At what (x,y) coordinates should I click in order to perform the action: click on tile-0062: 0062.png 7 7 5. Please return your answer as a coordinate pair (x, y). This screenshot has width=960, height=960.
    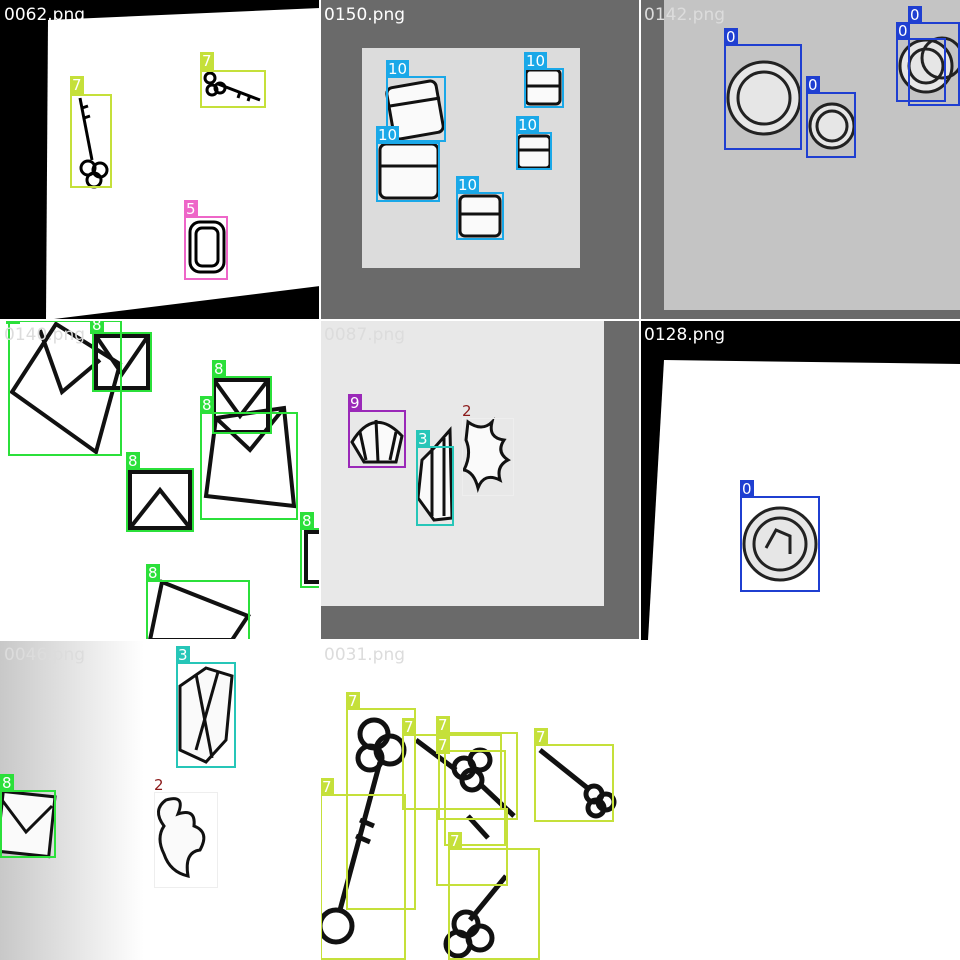
    Looking at the image, I should click on (160, 160).